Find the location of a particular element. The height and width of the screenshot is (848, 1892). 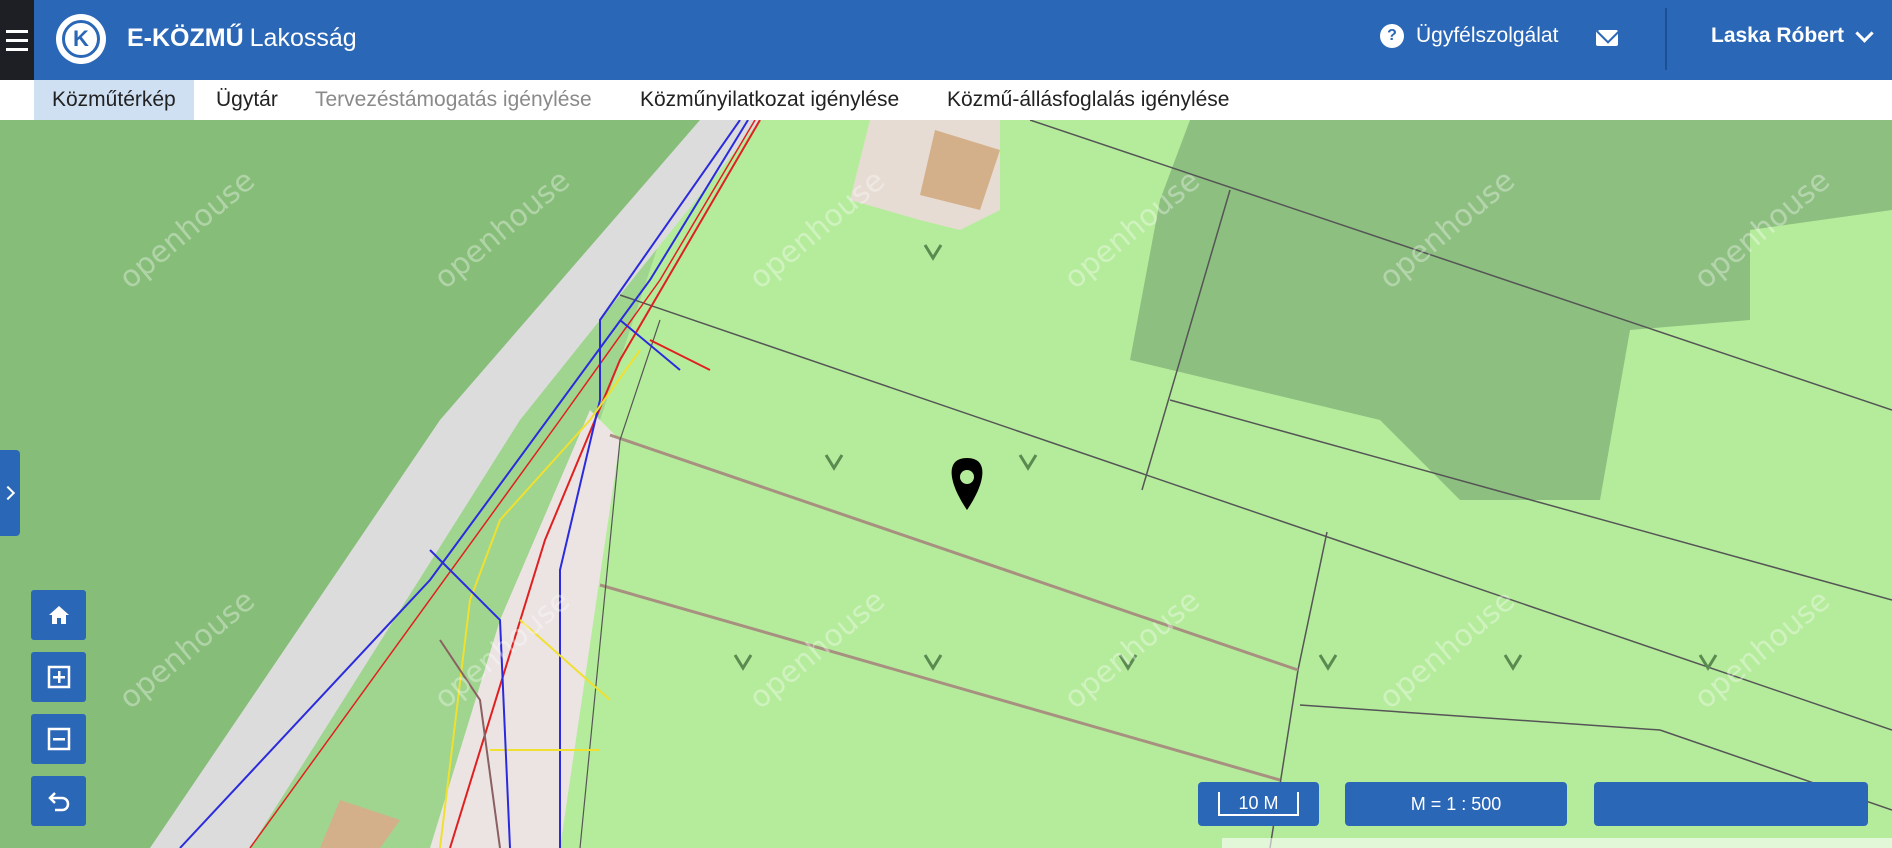

side-panel-toggle is located at coordinates (10, 493).